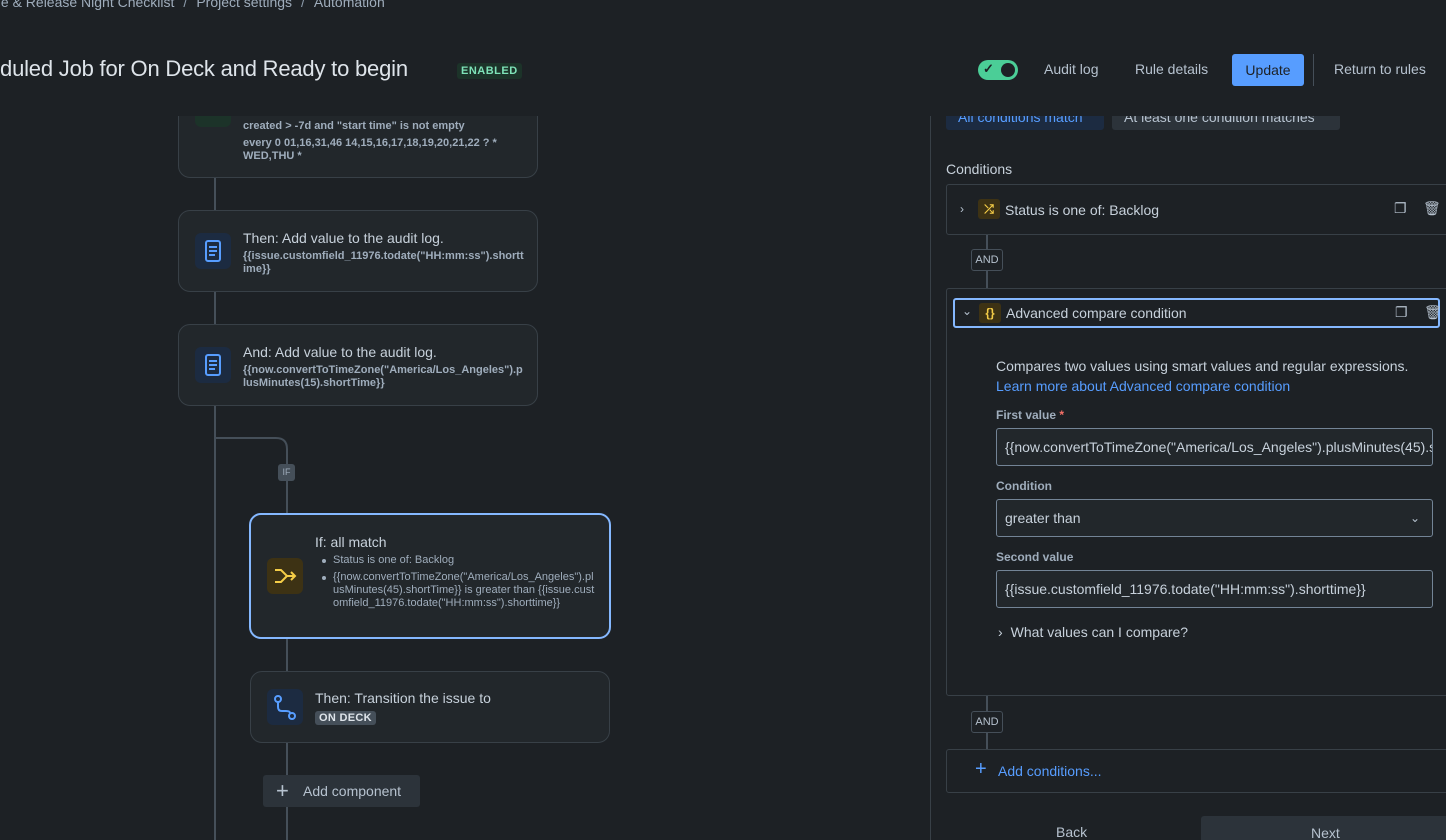 The height and width of the screenshot is (840, 1446). Describe the element at coordinates (989, 209) in the screenshot. I see `shuffle-icon: ⤮` at that location.